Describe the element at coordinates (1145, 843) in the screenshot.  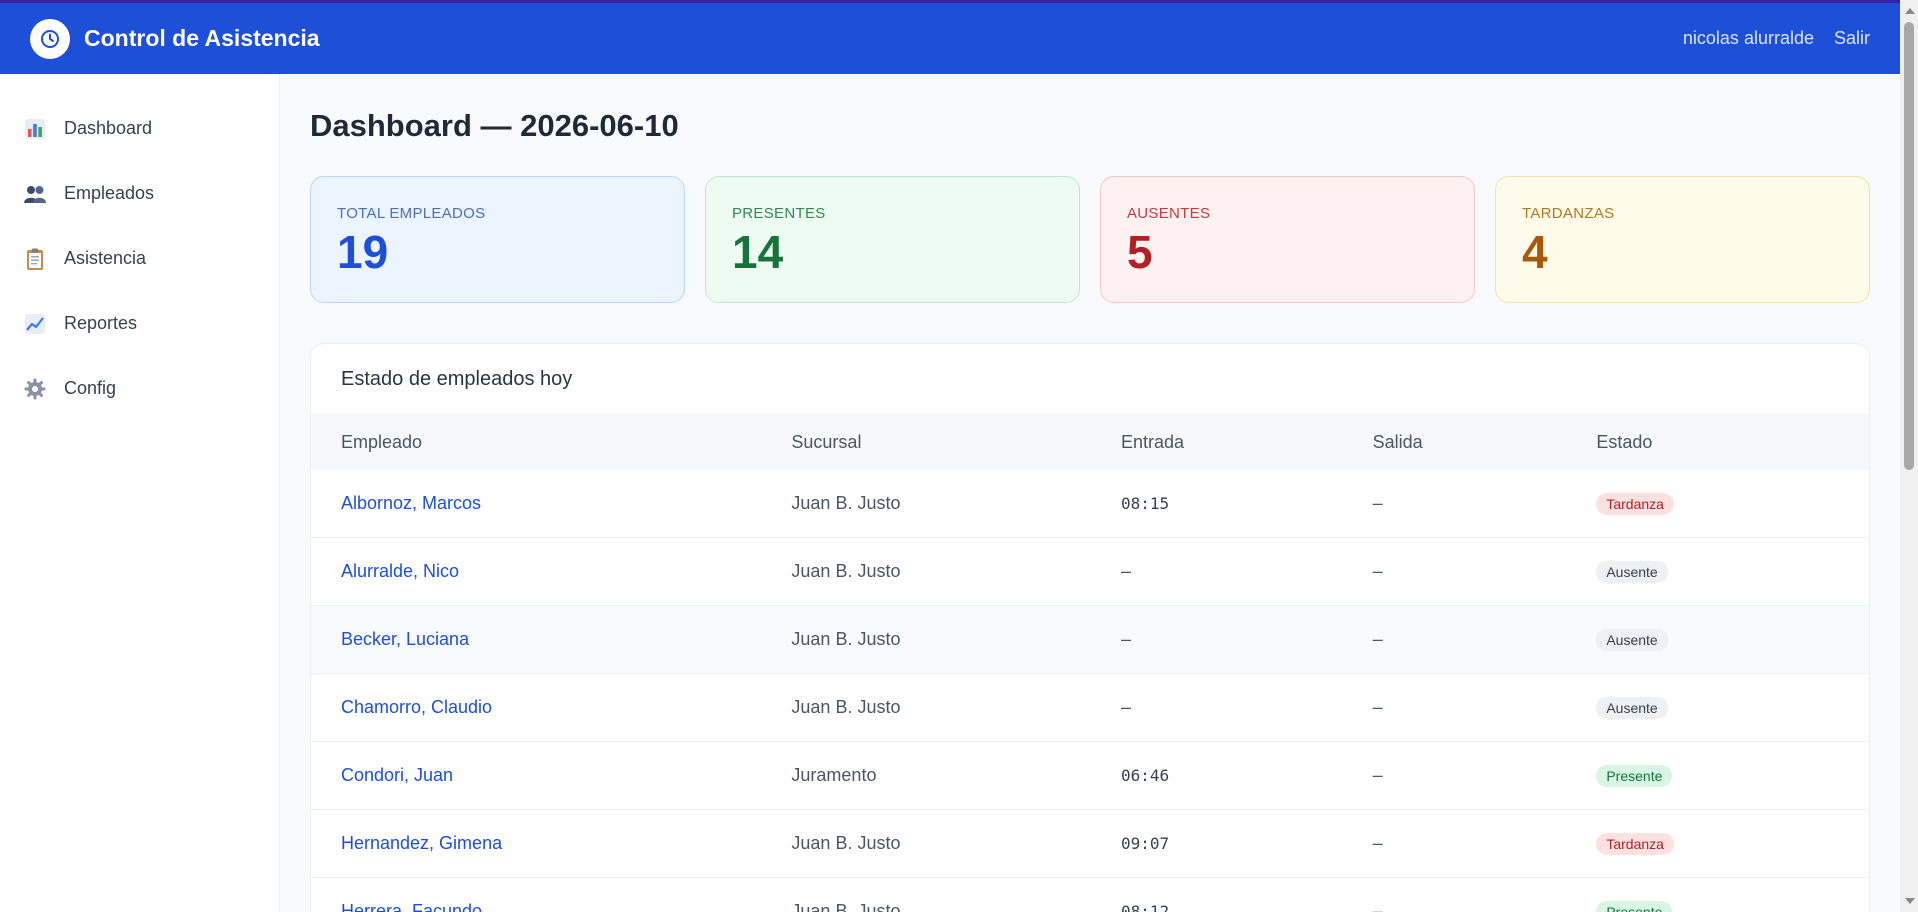
I see `entry-time-cell: 09:07` at that location.